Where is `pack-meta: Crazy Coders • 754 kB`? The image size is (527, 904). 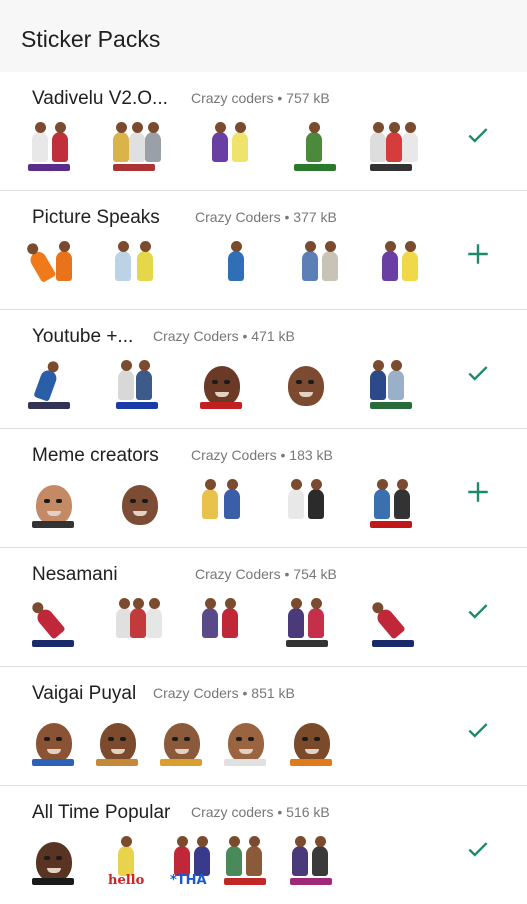 pack-meta: Crazy Coders • 754 kB is located at coordinates (266, 574).